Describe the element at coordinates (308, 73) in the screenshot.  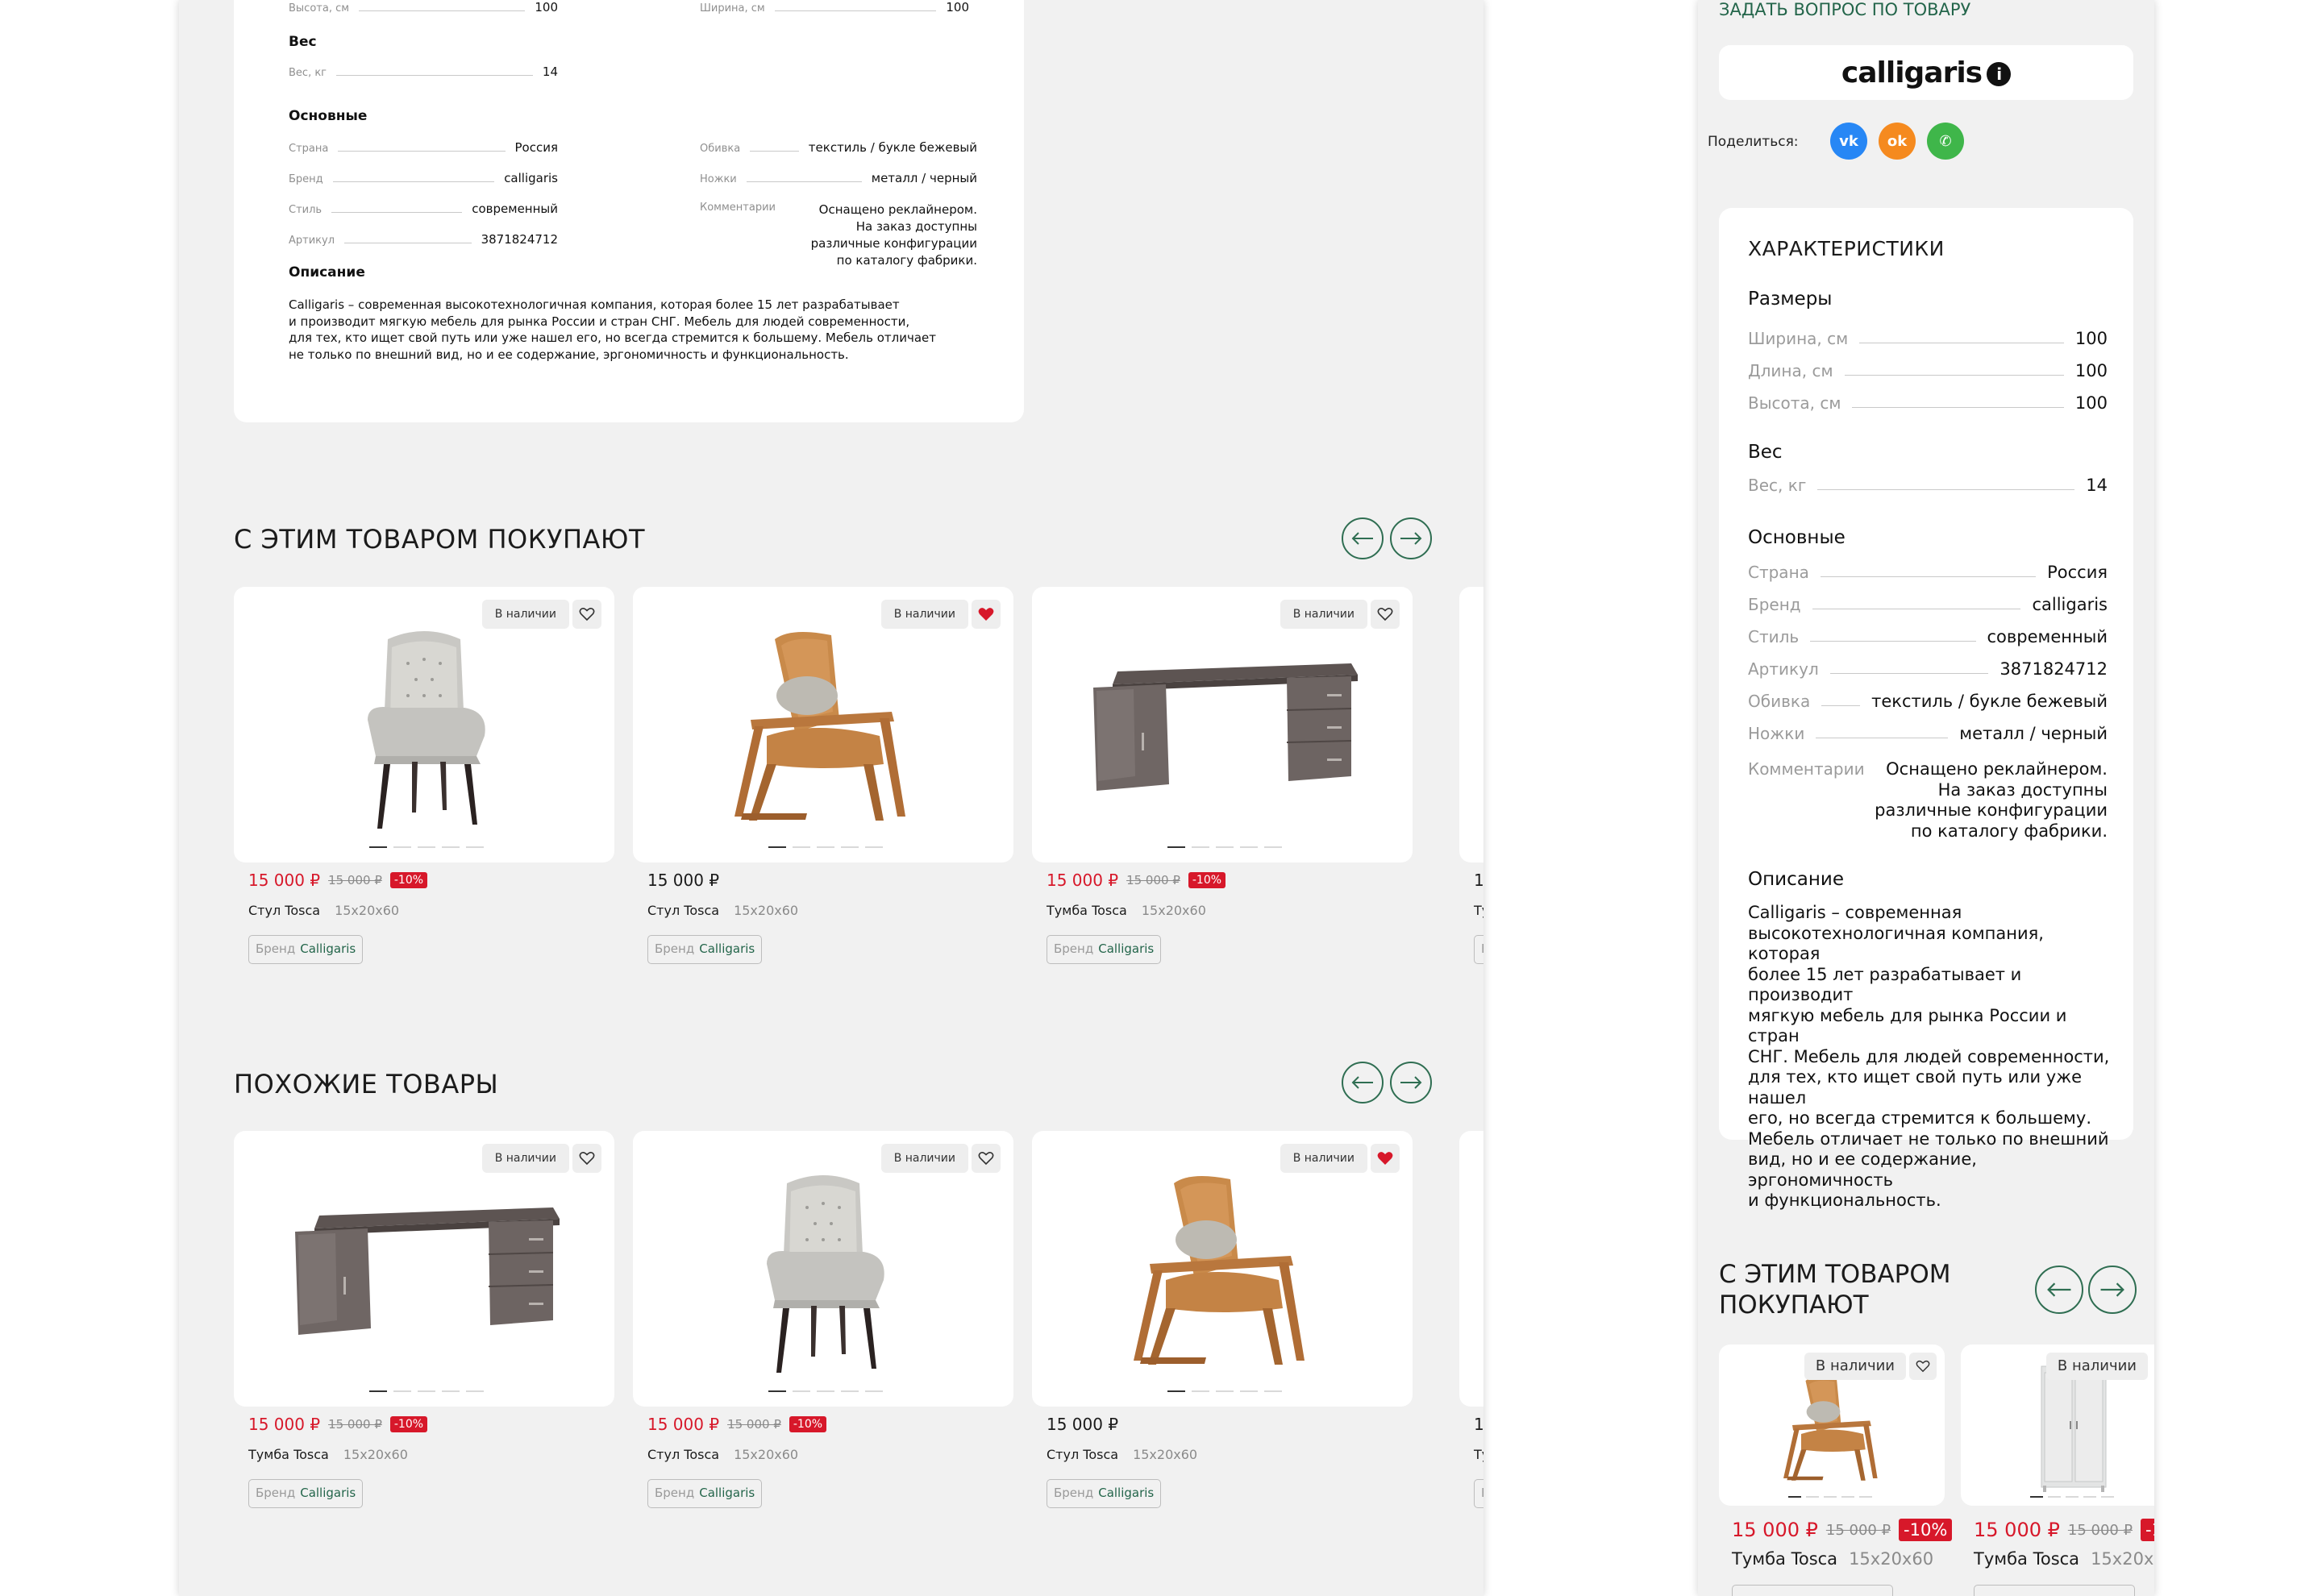
I see `spec-label: Вес, кг` at that location.